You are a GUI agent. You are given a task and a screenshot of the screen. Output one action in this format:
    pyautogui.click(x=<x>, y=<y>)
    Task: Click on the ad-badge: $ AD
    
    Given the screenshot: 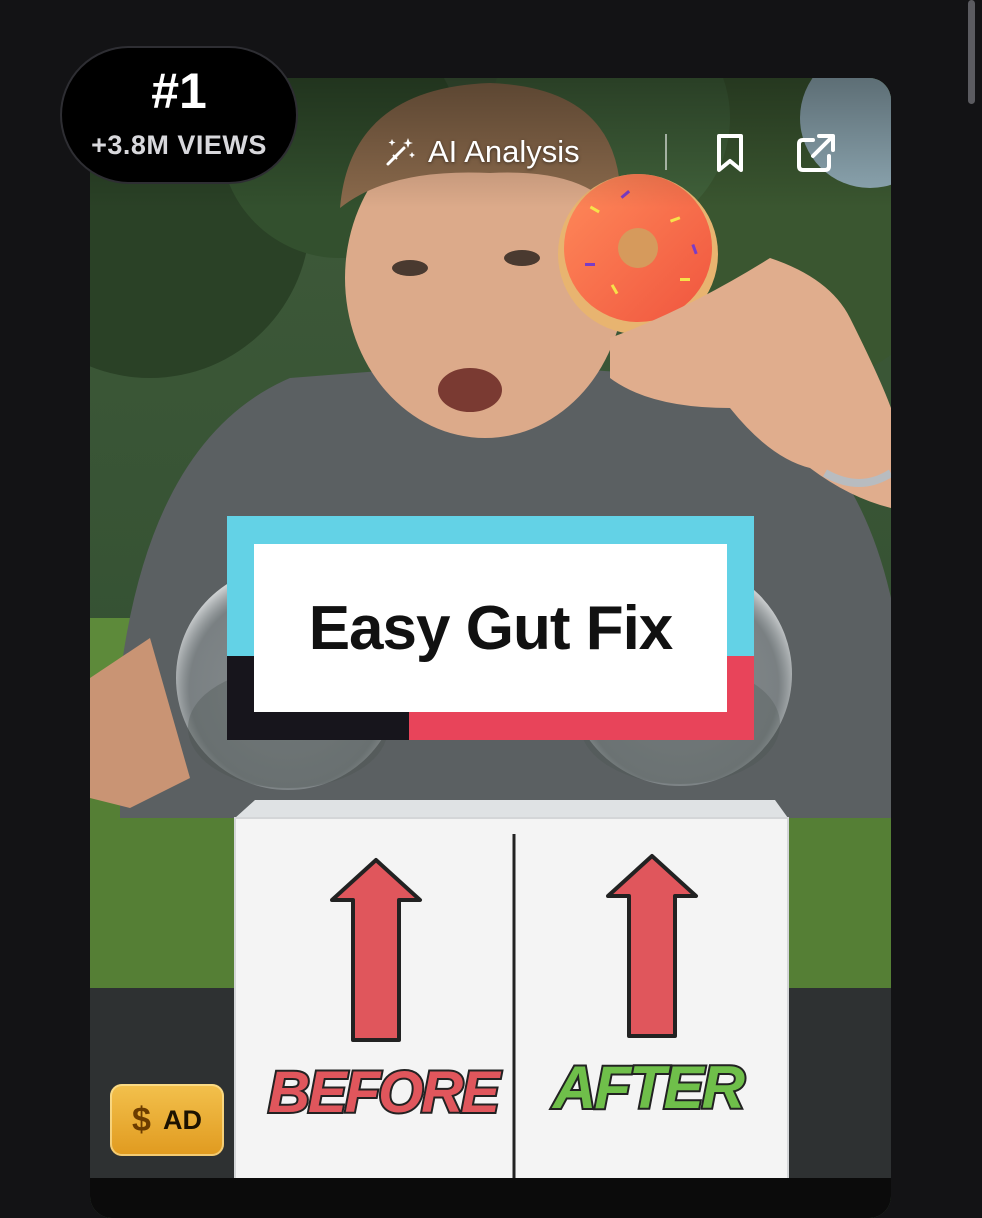 What is the action you would take?
    pyautogui.click(x=167, y=1120)
    